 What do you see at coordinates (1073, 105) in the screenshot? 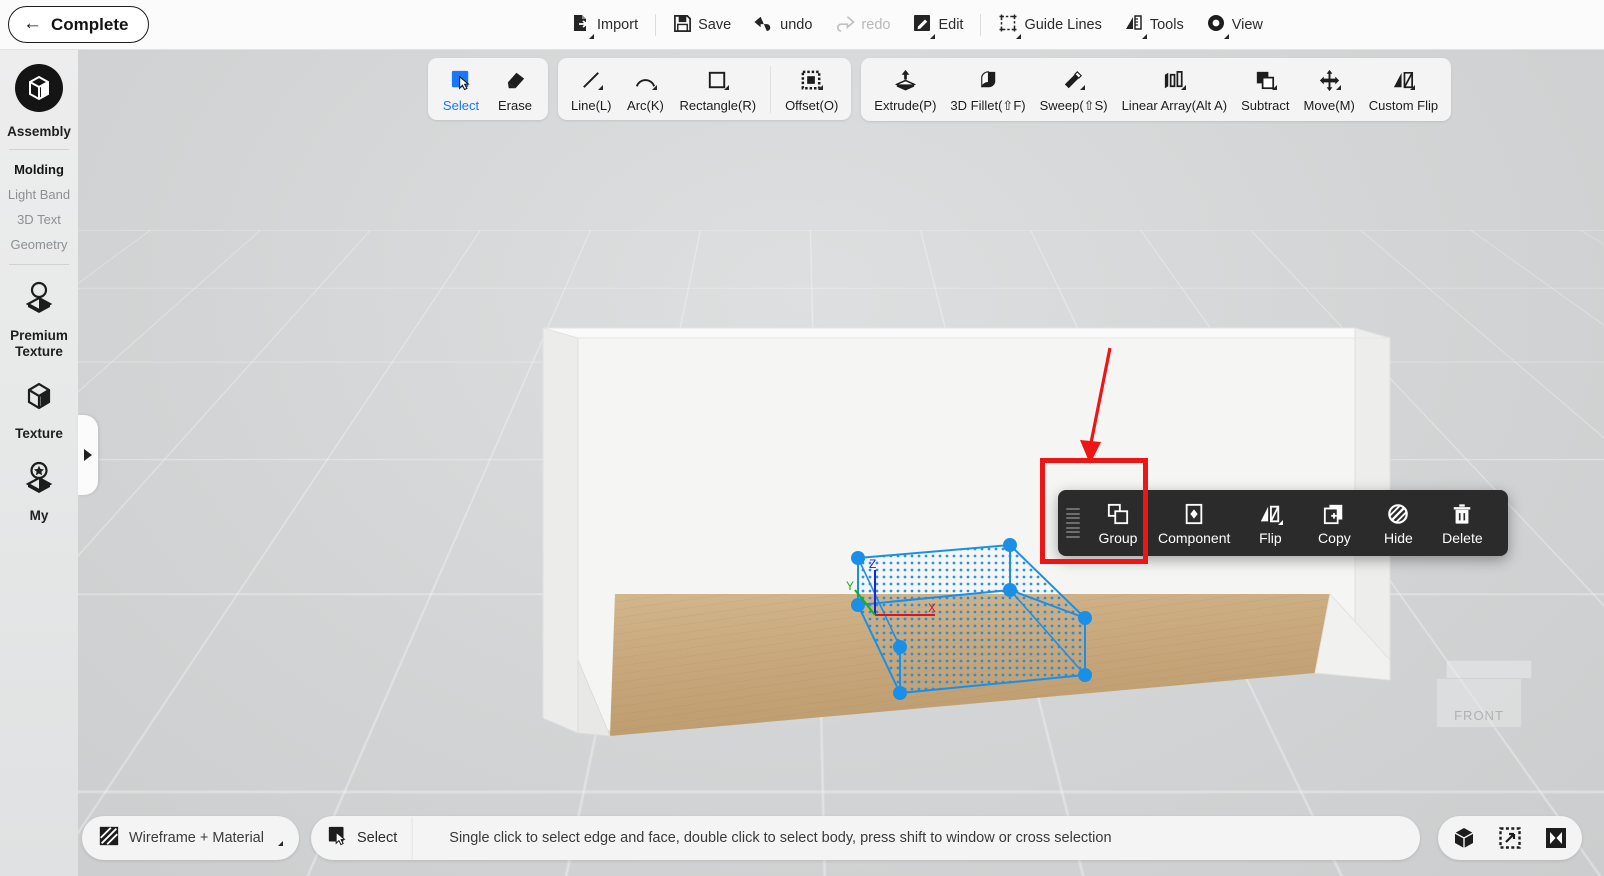
I see `tool-sweep-label: Sweep(⇧S)` at bounding box center [1073, 105].